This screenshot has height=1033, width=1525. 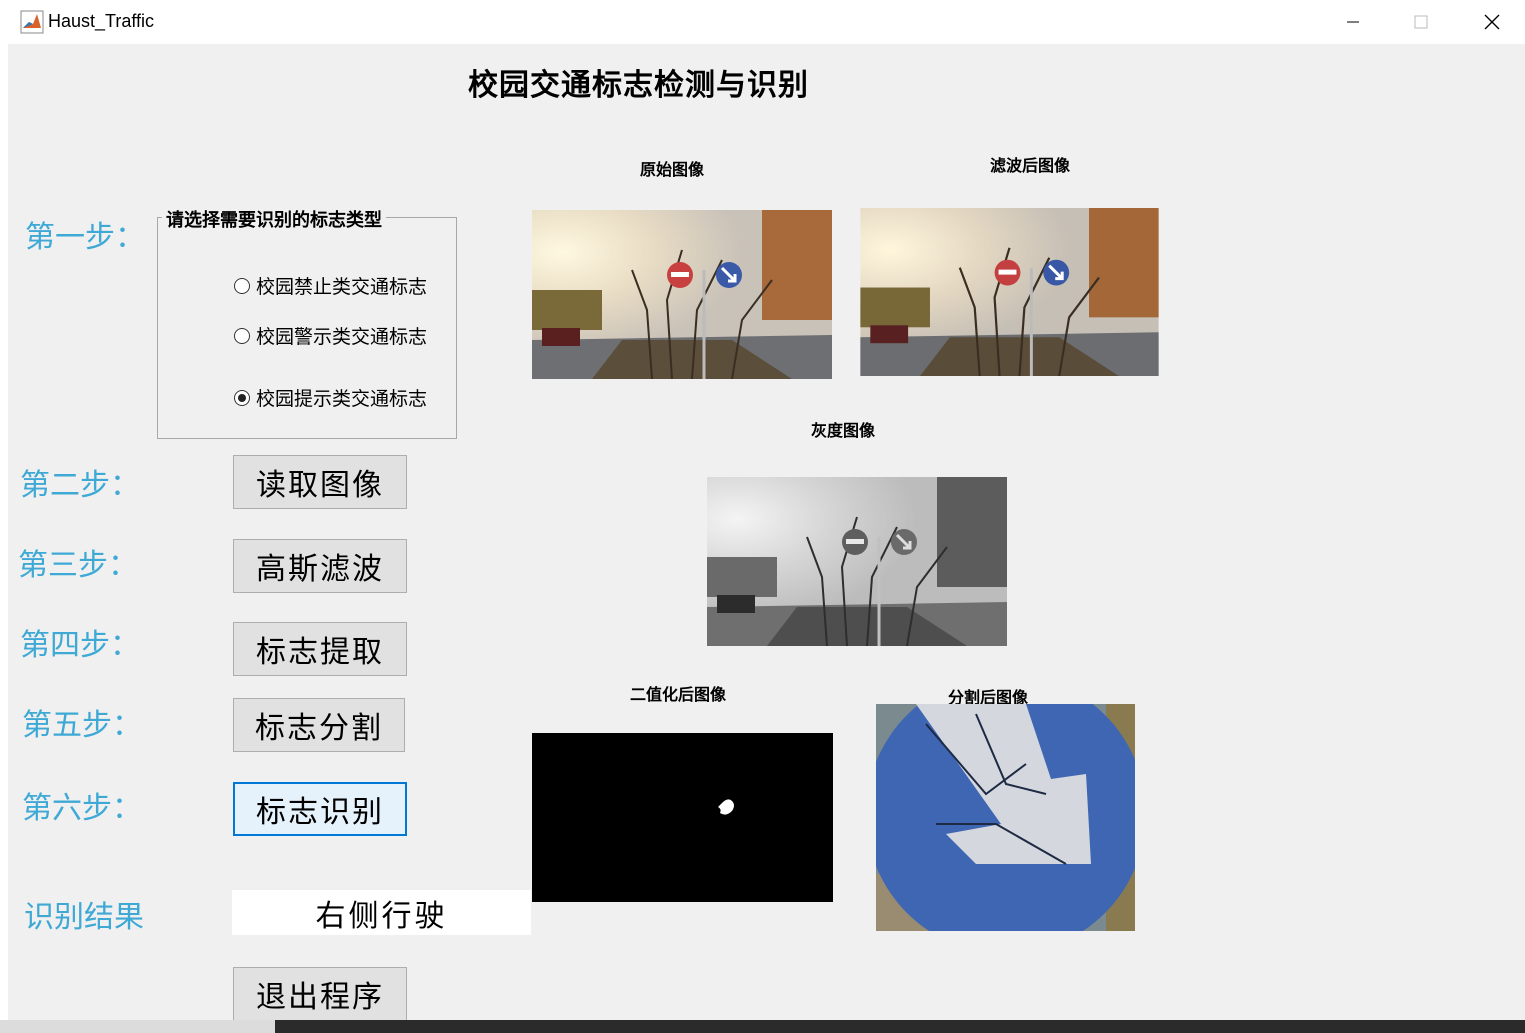 I want to click on radio-label: 校园禁止类交通标志, so click(x=342, y=287).